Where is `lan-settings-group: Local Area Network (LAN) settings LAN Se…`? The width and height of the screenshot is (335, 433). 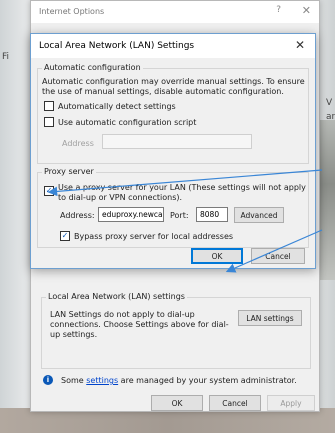
lan-settings-group: Local Area Network (LAN) settings LAN Se… is located at coordinates (176, 330).